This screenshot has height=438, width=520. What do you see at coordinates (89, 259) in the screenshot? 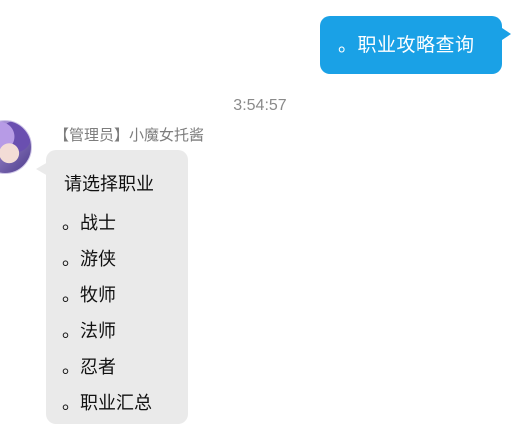
I see `class-option-ranger: 。游侠` at bounding box center [89, 259].